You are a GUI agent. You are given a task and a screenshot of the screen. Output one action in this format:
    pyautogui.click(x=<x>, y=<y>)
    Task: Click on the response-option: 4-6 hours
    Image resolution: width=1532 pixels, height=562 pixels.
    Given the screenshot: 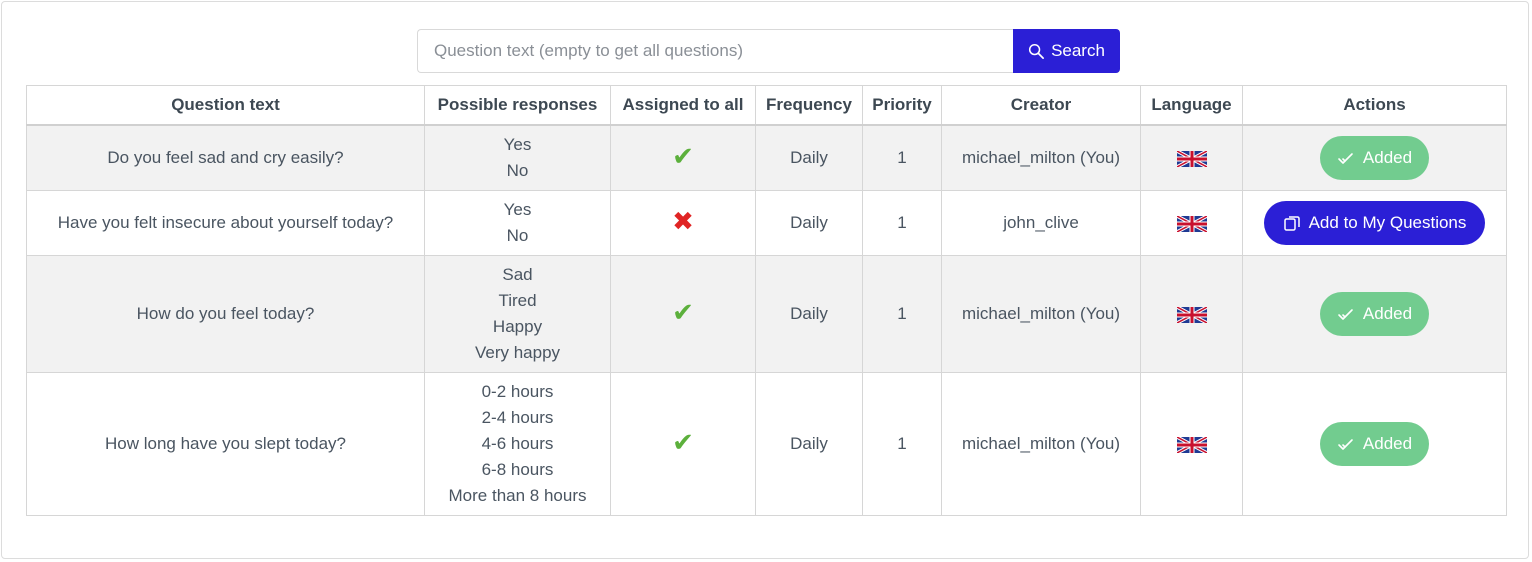 What is the action you would take?
    pyautogui.click(x=517, y=443)
    